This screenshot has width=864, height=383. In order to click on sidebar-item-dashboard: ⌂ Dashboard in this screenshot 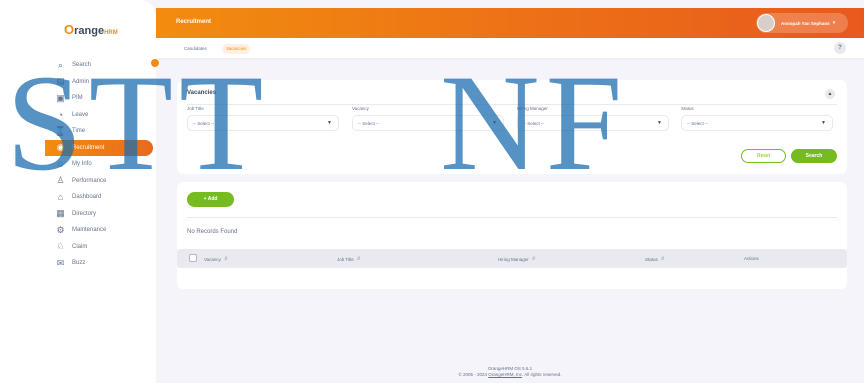, I will do `click(99, 197)`.